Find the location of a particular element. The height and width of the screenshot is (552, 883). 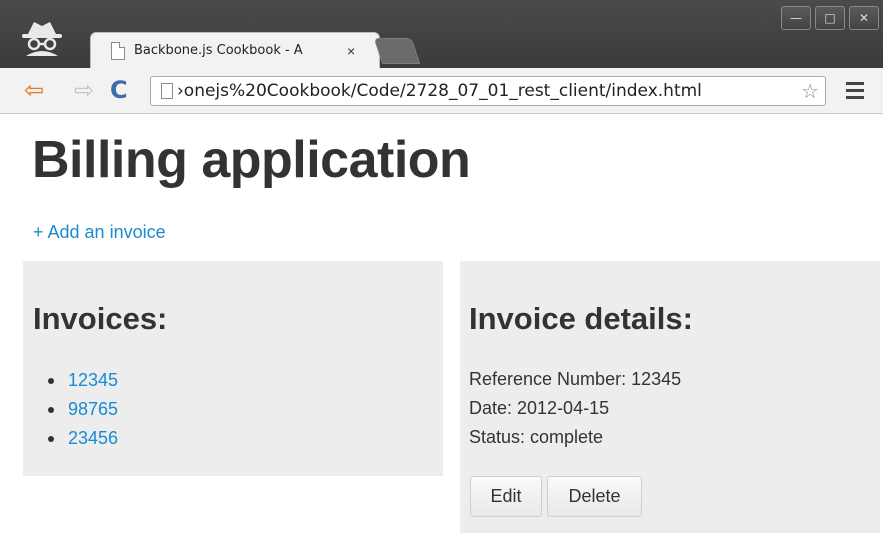

delete-button: Delete is located at coordinates (594, 496).